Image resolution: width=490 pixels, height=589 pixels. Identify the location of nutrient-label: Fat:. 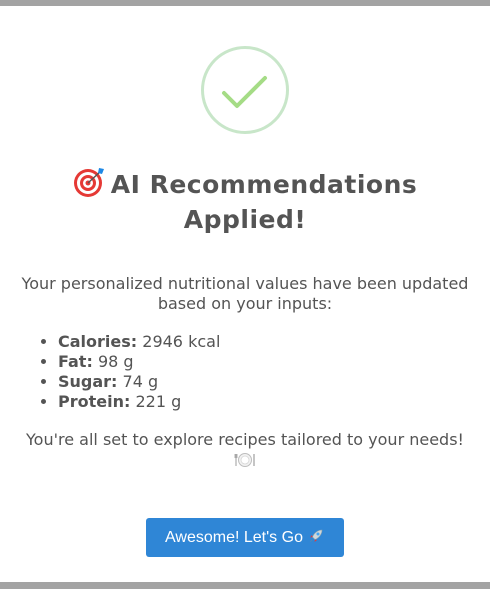
(75, 361).